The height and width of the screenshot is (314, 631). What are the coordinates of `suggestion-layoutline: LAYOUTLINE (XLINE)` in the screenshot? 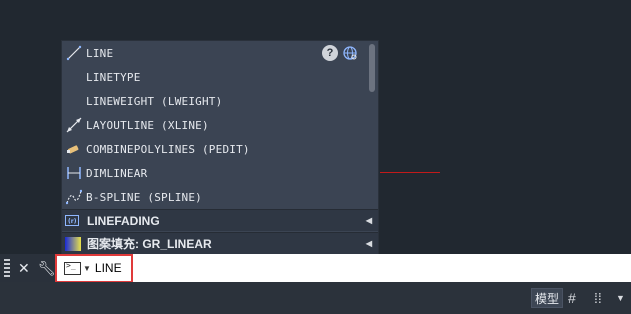 It's located at (215, 125).